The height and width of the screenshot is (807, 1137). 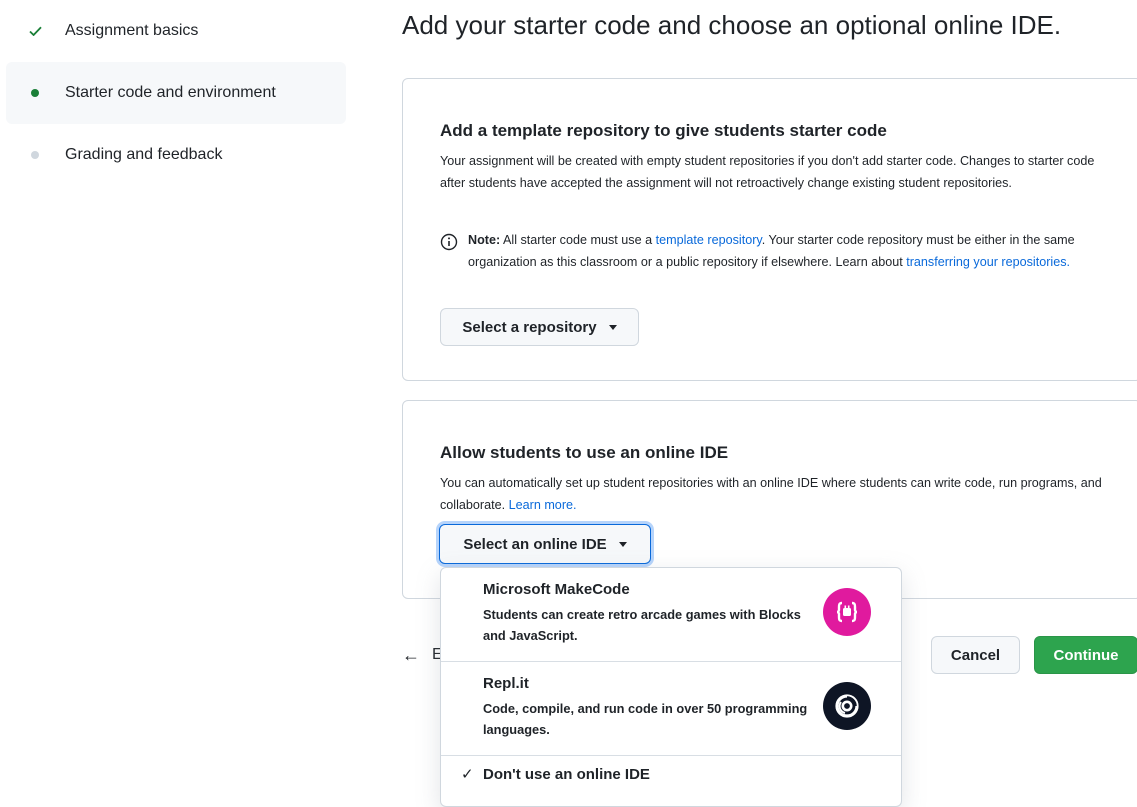 I want to click on select-repository-label: Select a repository, so click(x=529, y=327).